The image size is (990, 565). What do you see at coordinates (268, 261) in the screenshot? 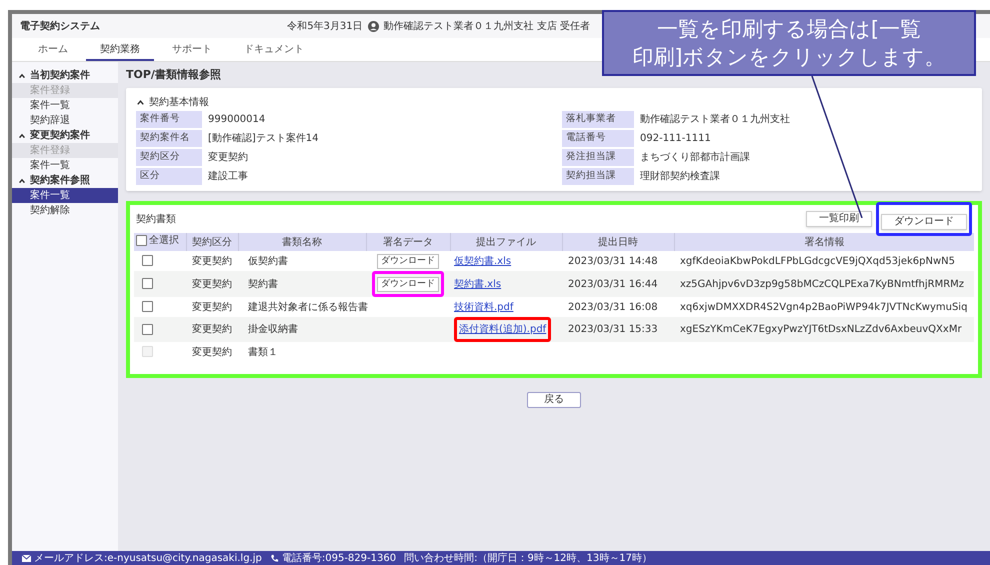
I see `table-cell: 仮契約書` at bounding box center [268, 261].